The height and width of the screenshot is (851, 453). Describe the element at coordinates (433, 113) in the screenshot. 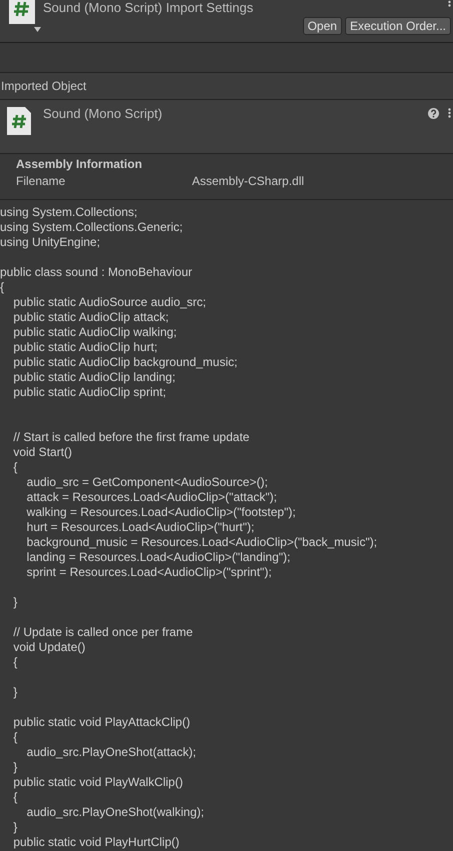

I see `help-icon` at that location.